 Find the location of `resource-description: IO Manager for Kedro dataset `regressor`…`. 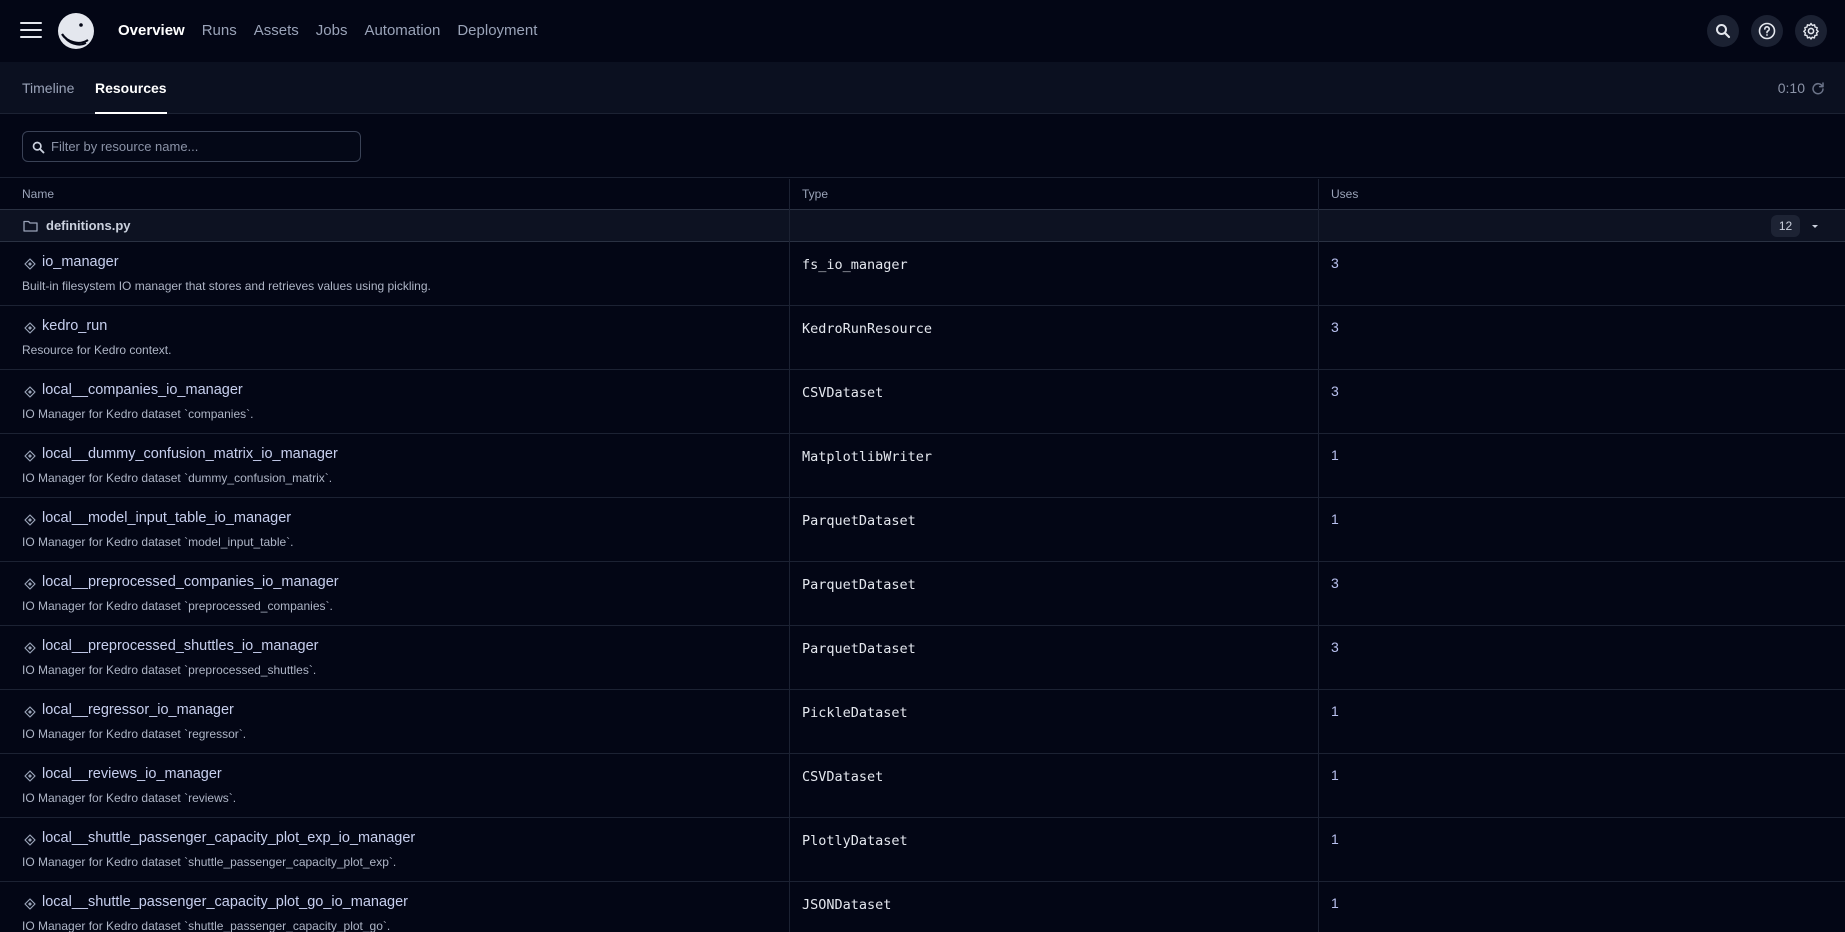

resource-description: IO Manager for Kedro dataset `regressor`… is located at coordinates (134, 734).